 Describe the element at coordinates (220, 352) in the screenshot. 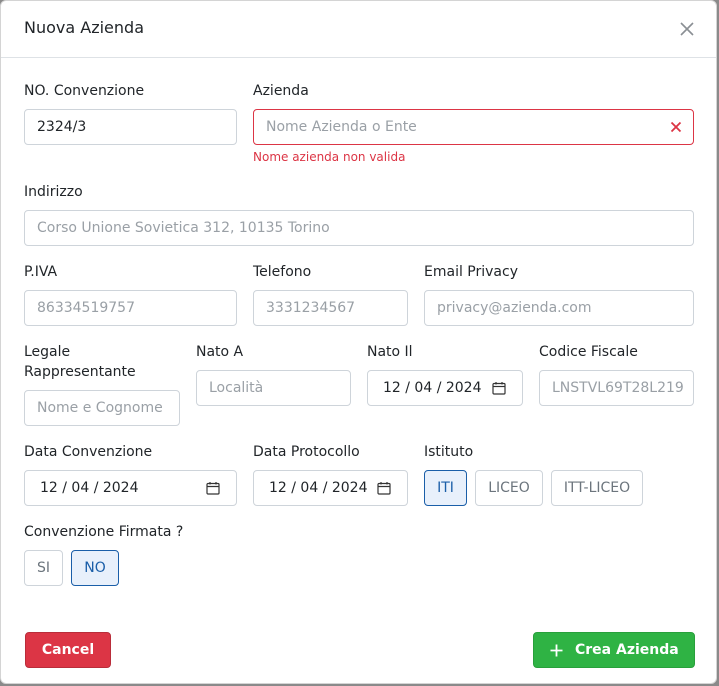

I see `nato-a-label: Nato A` at that location.